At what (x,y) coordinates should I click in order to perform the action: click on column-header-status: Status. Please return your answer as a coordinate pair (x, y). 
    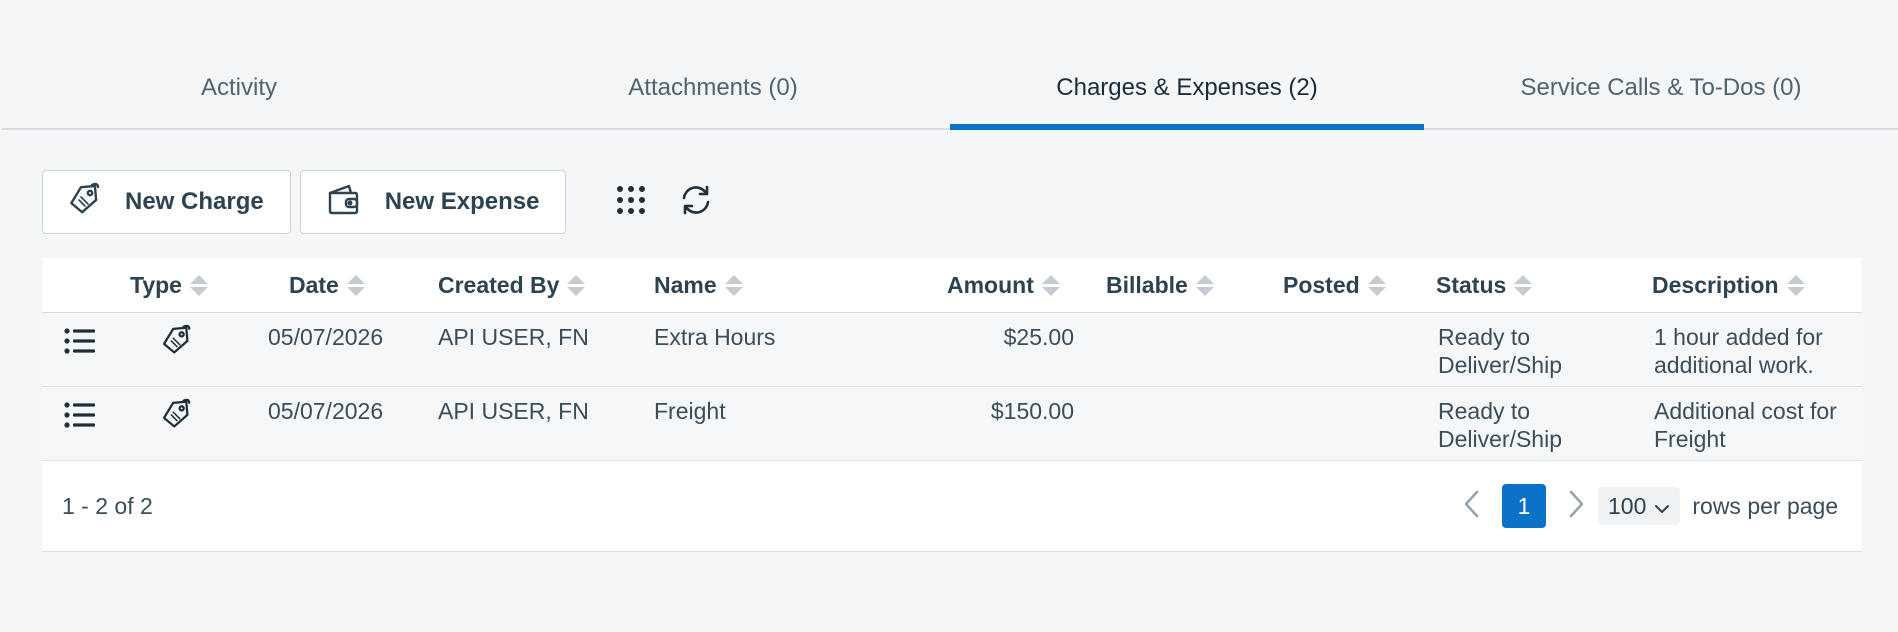
    Looking at the image, I should click on (1484, 285).